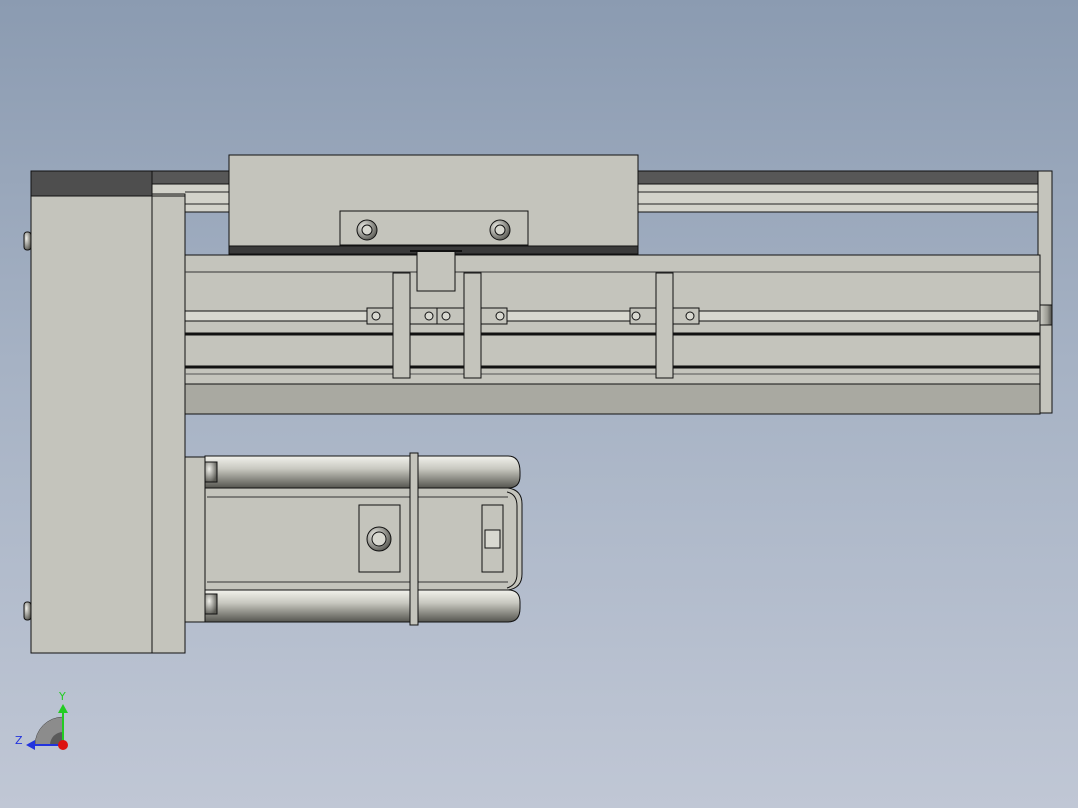 This screenshot has width=1078, height=808. Describe the element at coordinates (362, 606) in the screenshot. I see `motor-housing-lower` at that location.